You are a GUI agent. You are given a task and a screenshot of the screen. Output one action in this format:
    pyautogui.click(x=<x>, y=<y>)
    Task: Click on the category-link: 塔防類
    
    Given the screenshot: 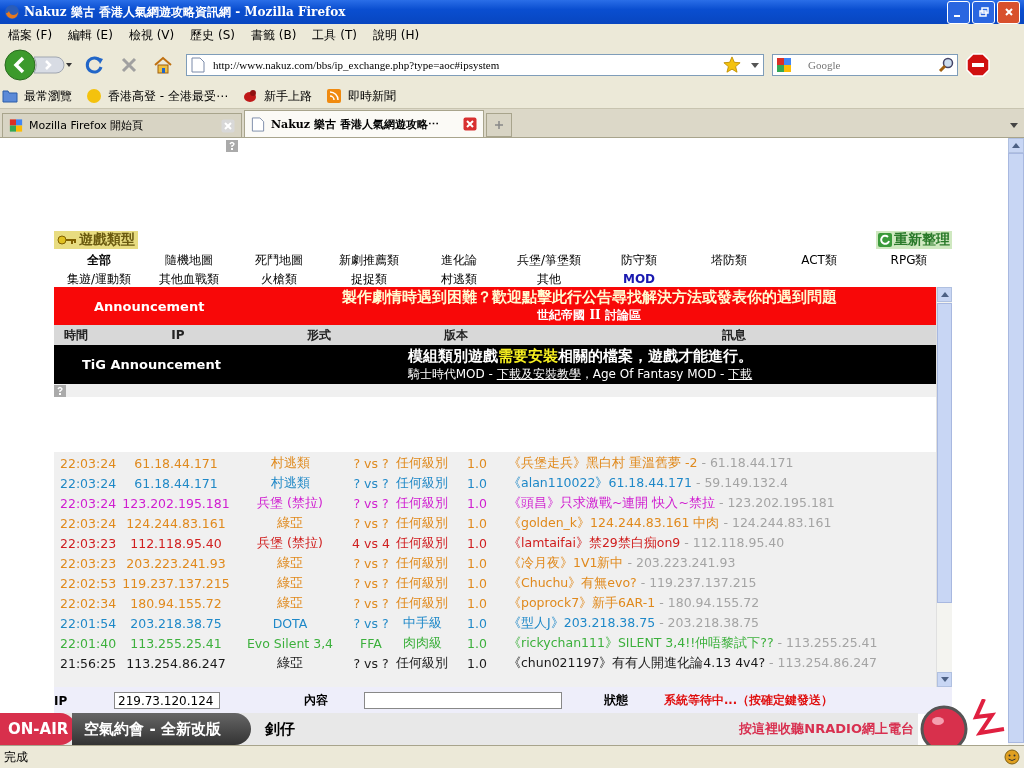 What is the action you would take?
    pyautogui.click(x=729, y=260)
    